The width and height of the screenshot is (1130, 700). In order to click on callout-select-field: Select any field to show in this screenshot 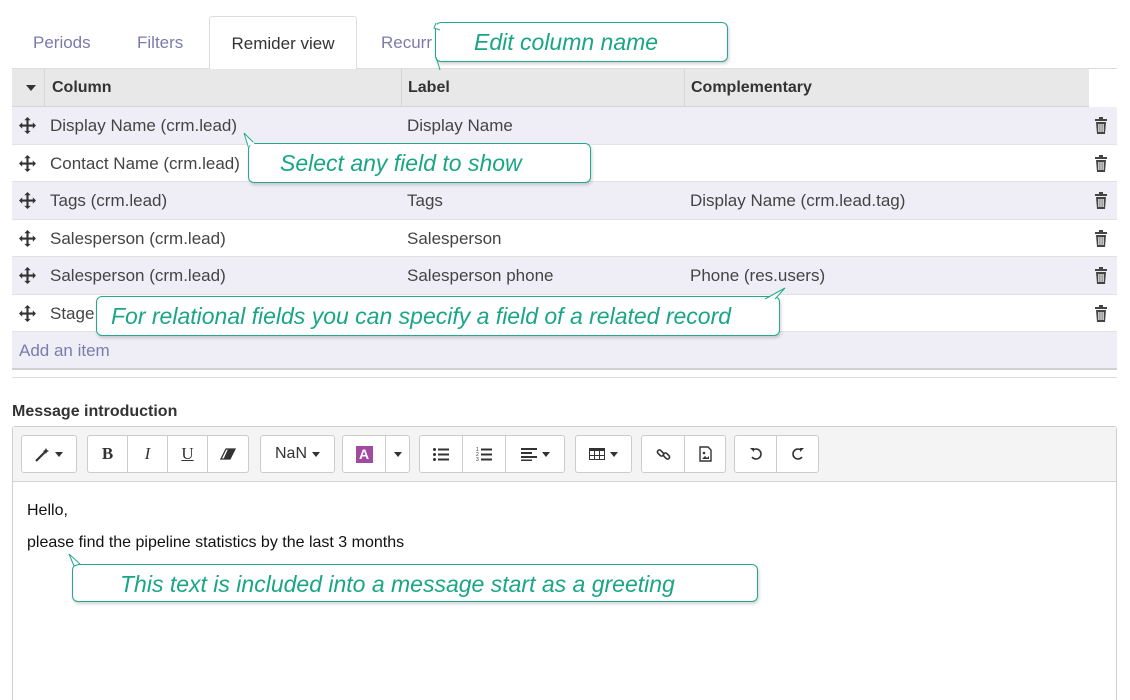, I will do `click(419, 163)`.